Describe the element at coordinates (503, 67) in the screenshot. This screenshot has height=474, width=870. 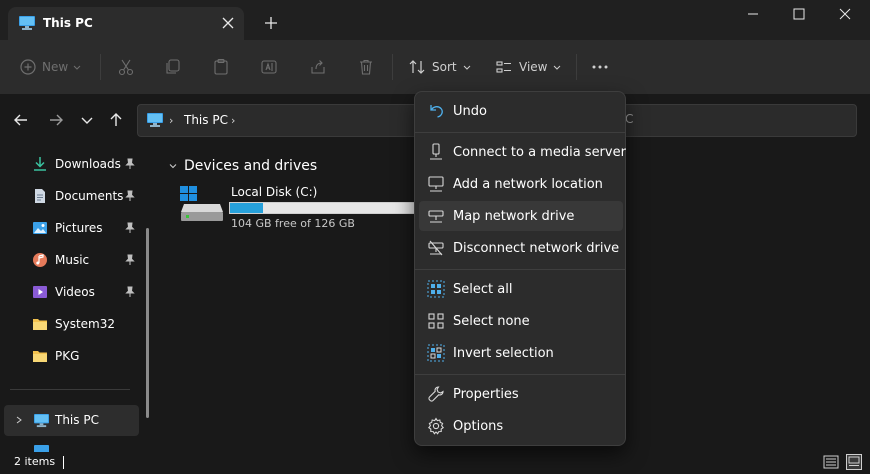
I see `view-icon` at that location.